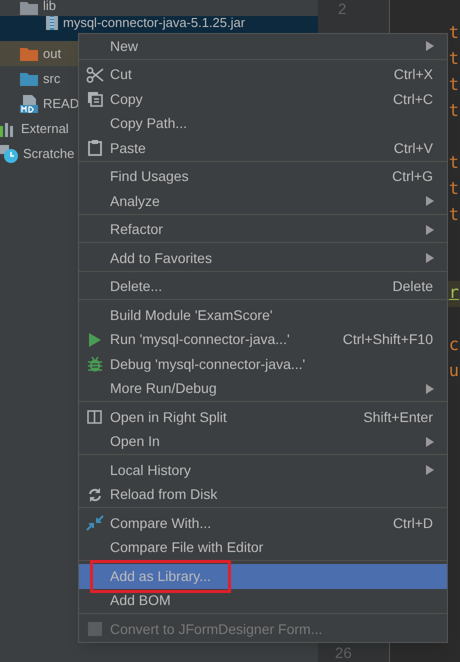  I want to click on code-text: r, so click(453, 294).